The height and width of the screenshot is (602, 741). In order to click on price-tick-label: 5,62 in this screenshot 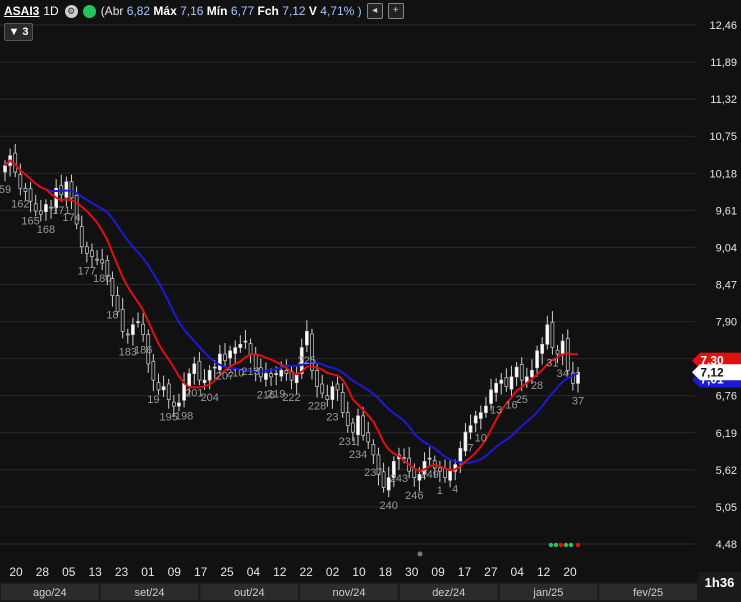, I will do `click(726, 471)`.